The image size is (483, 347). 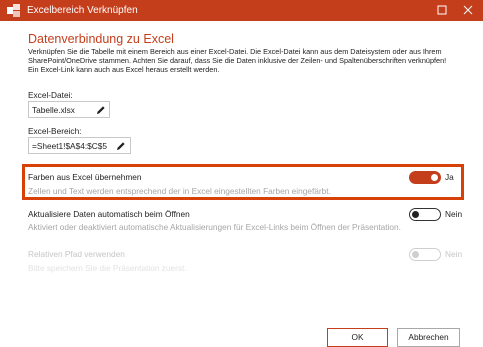 What do you see at coordinates (76, 254) in the screenshot?
I see `option-relative-path-title: Relativen Pfad verwenden` at bounding box center [76, 254].